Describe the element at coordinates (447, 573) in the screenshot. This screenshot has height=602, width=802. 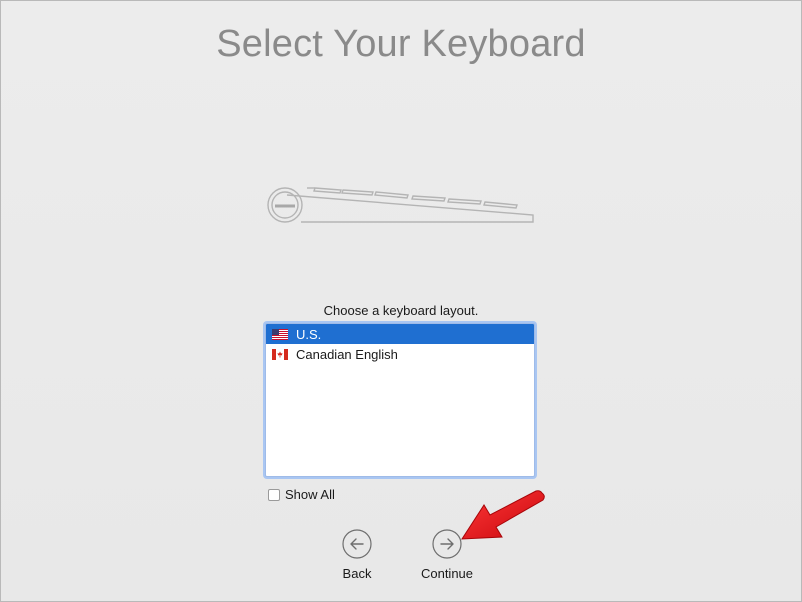
I see `continue-label: Continue` at that location.